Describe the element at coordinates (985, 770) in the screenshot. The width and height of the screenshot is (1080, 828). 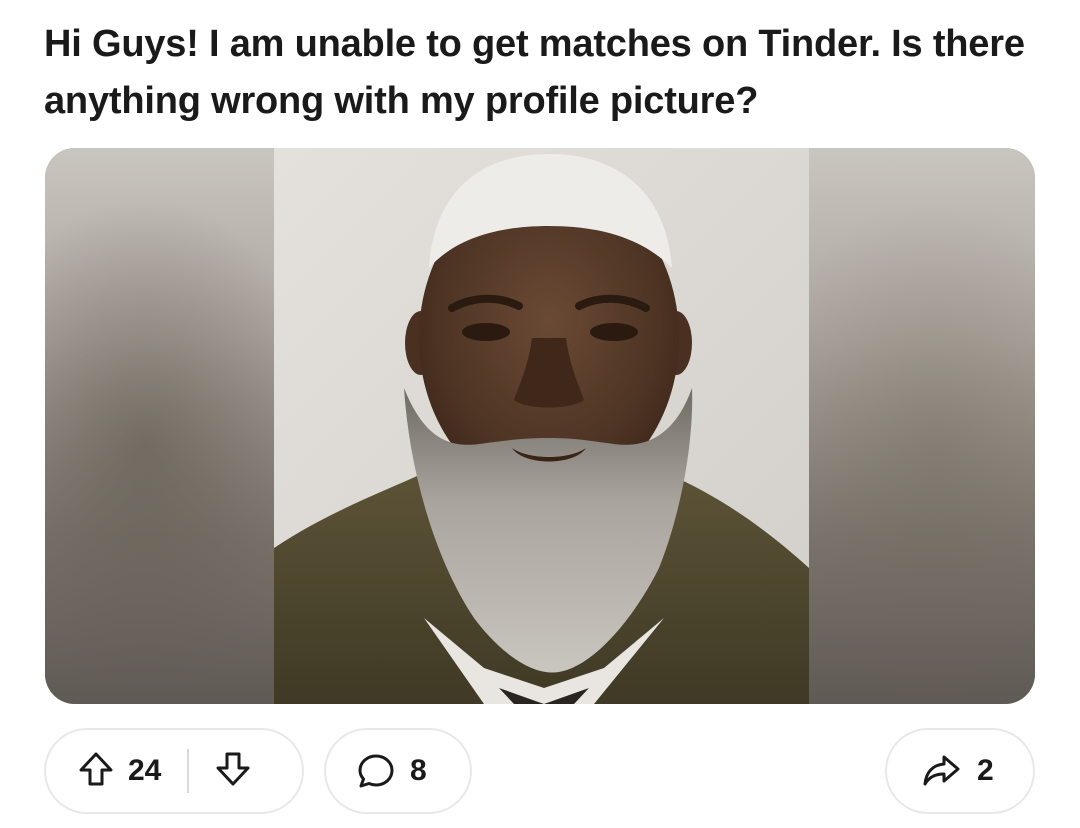
I see `share-count: 2` at that location.